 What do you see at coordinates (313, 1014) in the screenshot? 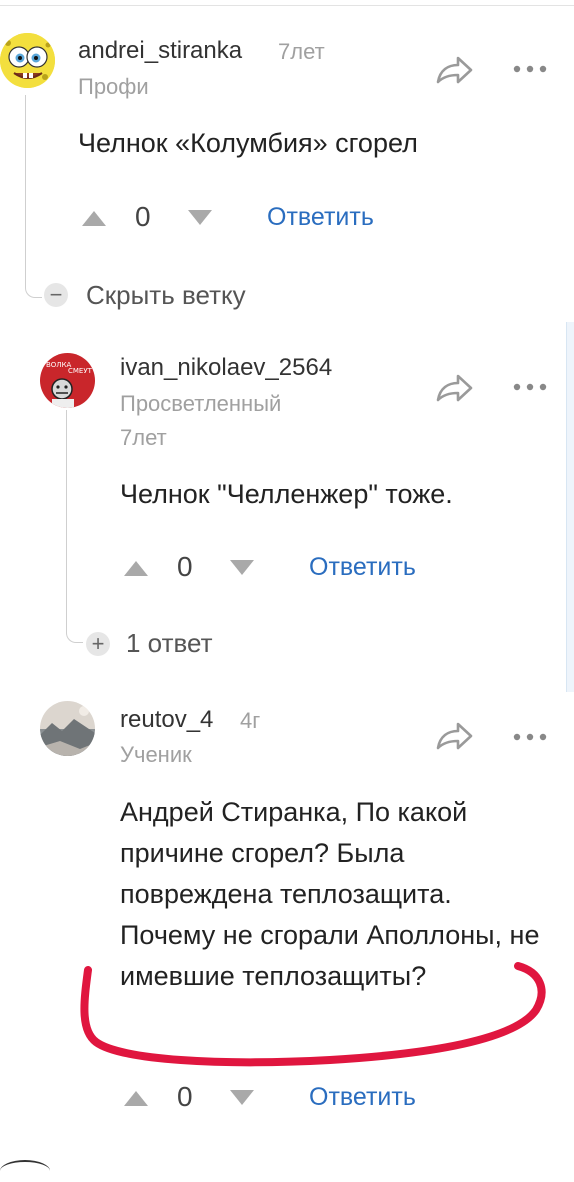
I see `red-annotation-stroke` at bounding box center [313, 1014].